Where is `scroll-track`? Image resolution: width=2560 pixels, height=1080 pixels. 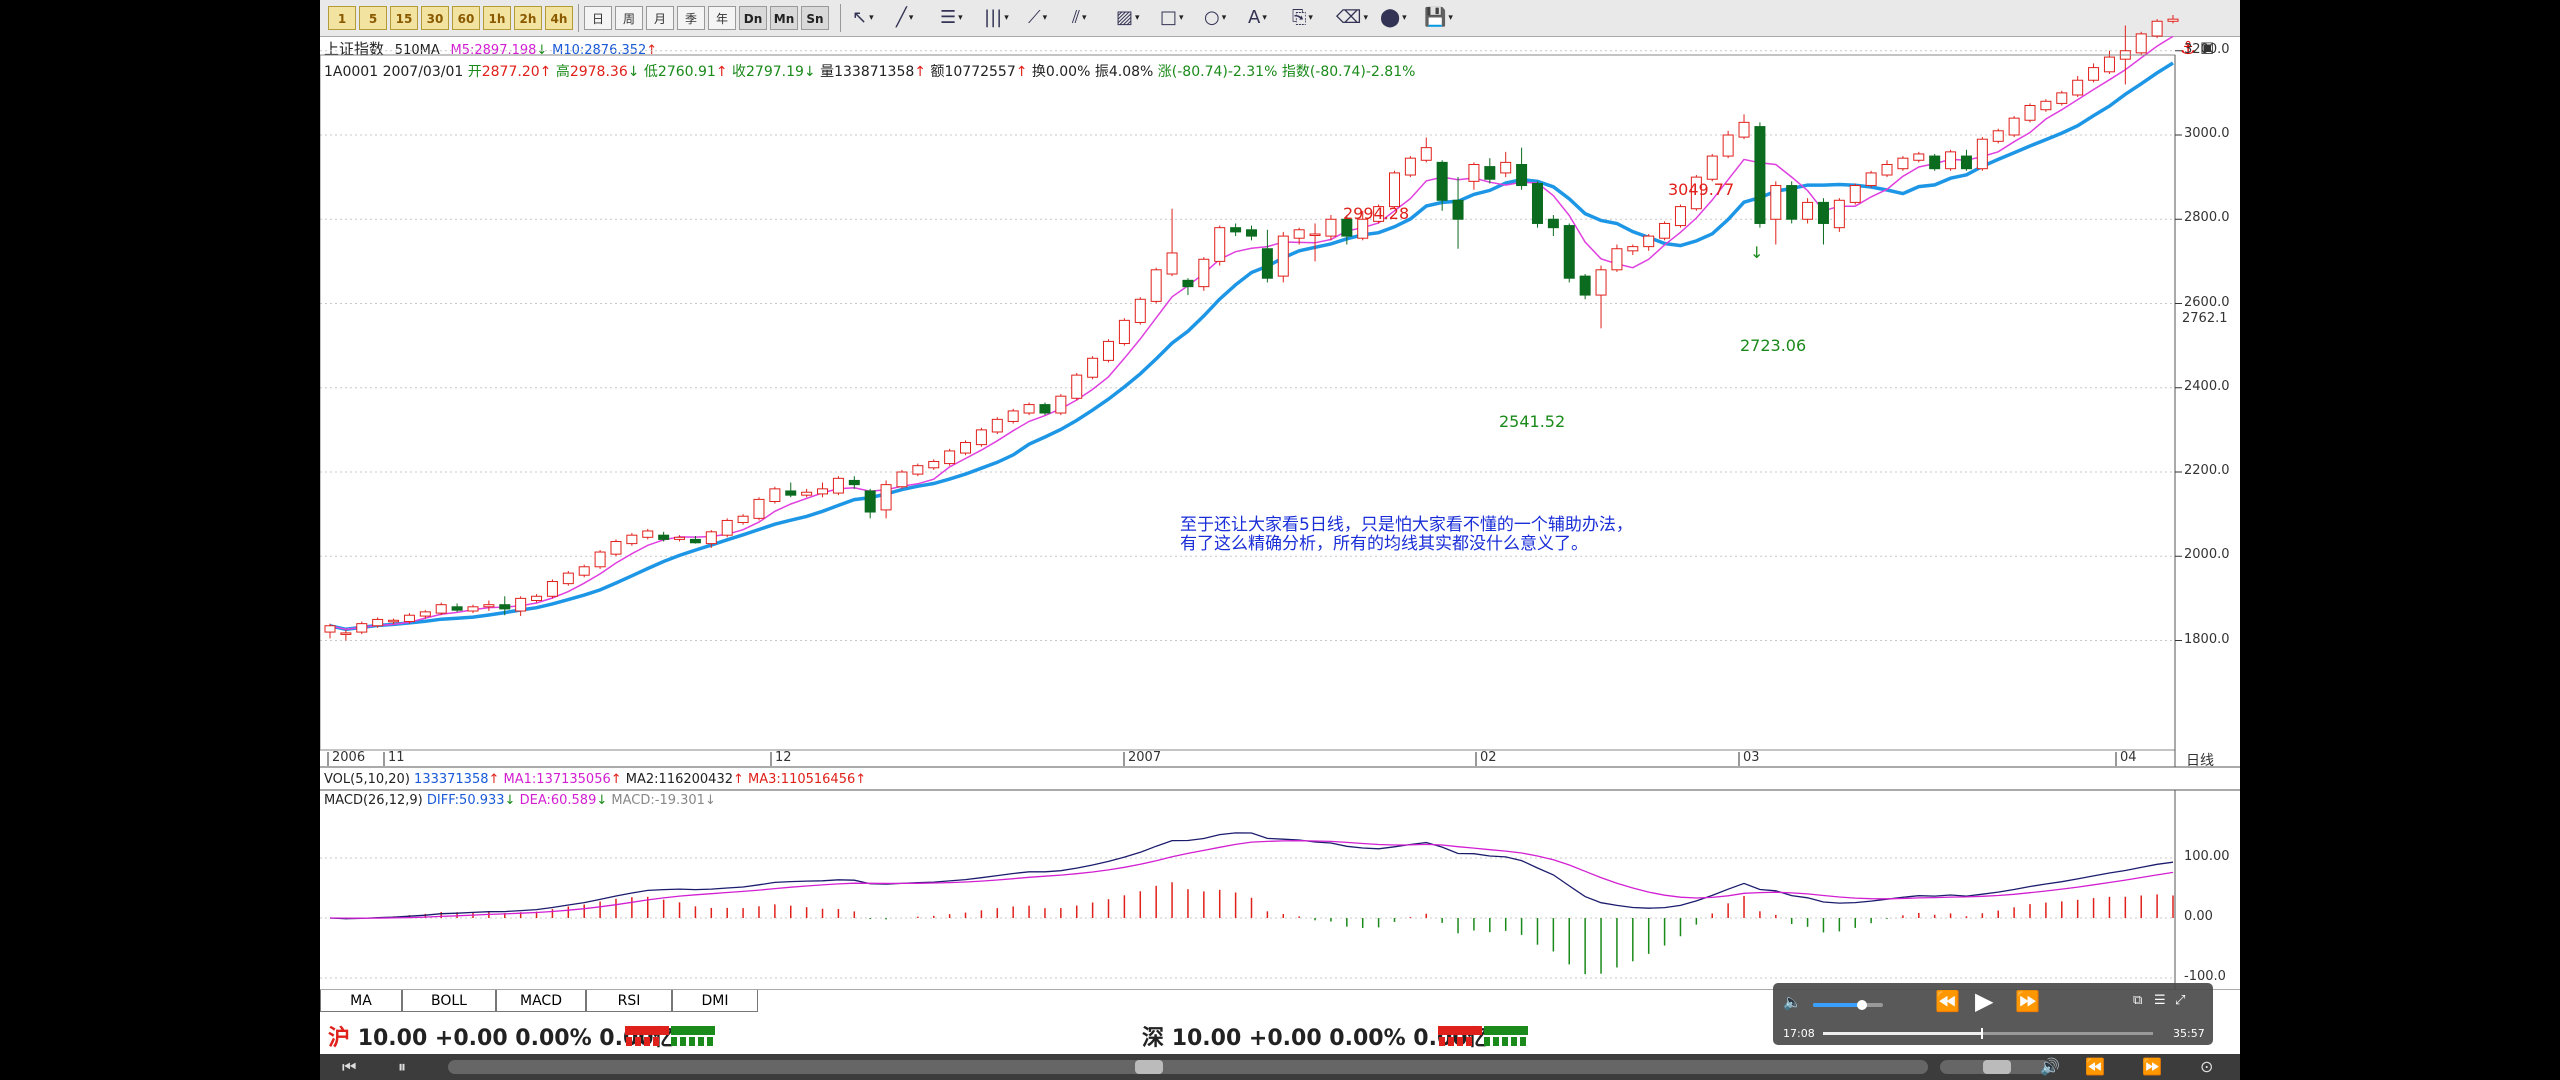 scroll-track is located at coordinates (1188, 1067).